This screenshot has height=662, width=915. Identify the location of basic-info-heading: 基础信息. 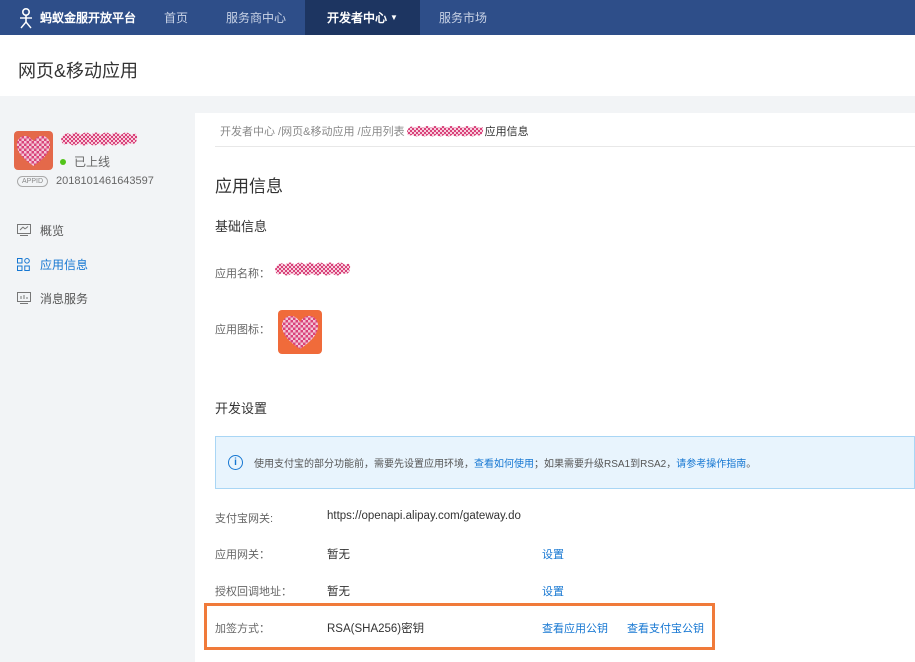
(241, 226).